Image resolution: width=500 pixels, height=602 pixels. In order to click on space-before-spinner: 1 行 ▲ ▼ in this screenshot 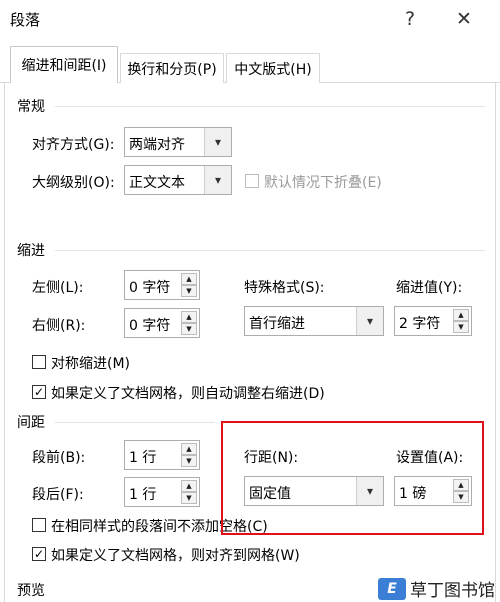, I will do `click(162, 455)`.